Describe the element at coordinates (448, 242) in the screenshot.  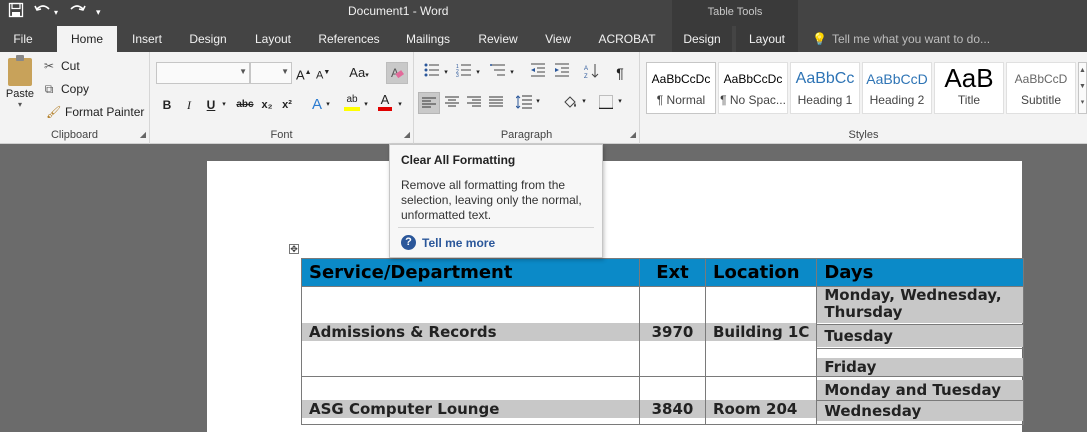
I see `tell-me-more-link: ? Tell me more` at that location.